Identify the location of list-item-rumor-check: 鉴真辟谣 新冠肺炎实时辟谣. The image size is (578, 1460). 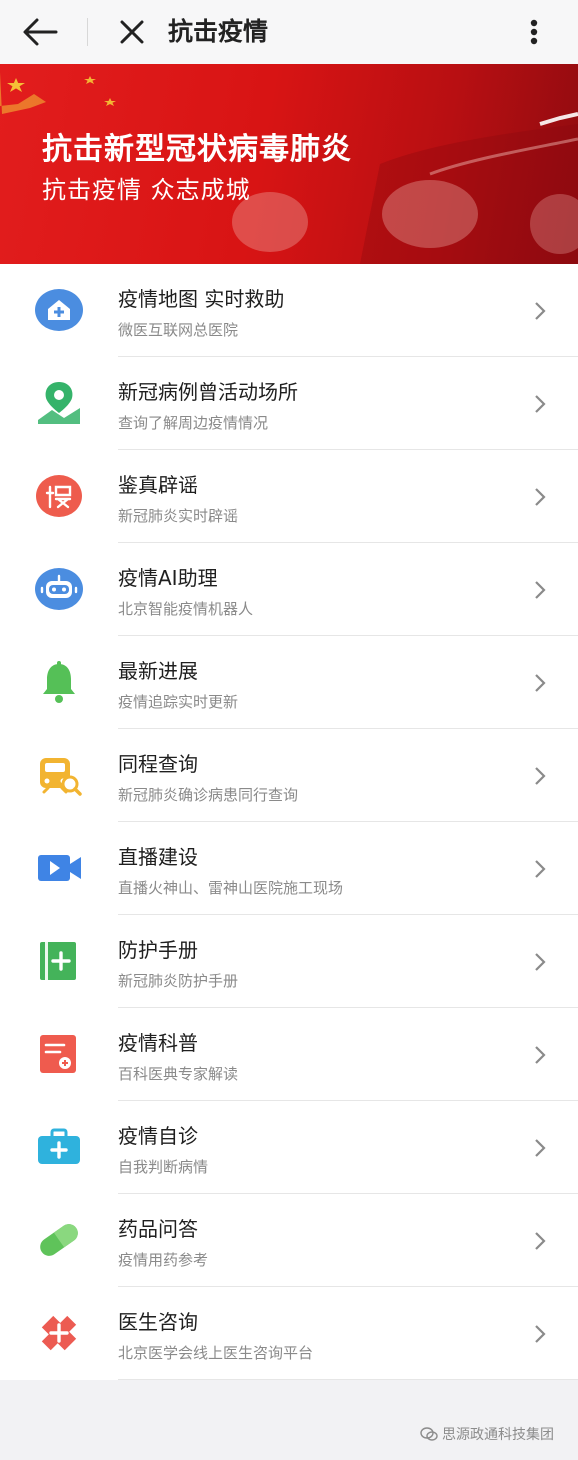
(289, 496).